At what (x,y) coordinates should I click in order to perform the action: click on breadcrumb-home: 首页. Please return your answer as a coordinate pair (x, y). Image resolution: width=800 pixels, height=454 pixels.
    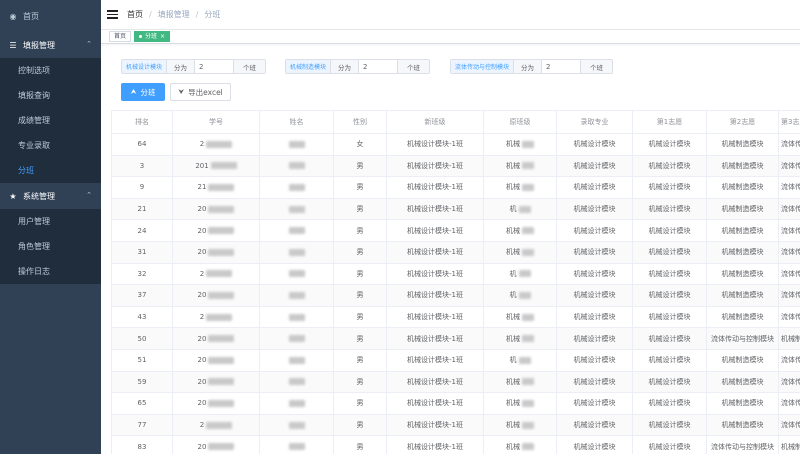
    Looking at the image, I should click on (135, 14).